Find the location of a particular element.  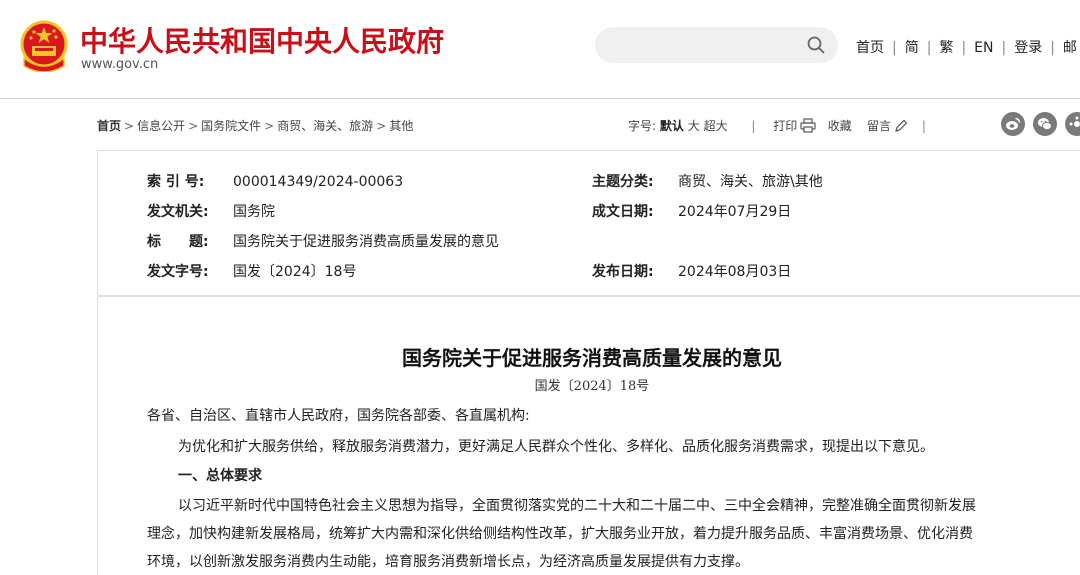

search-input is located at coordinates (708, 46).